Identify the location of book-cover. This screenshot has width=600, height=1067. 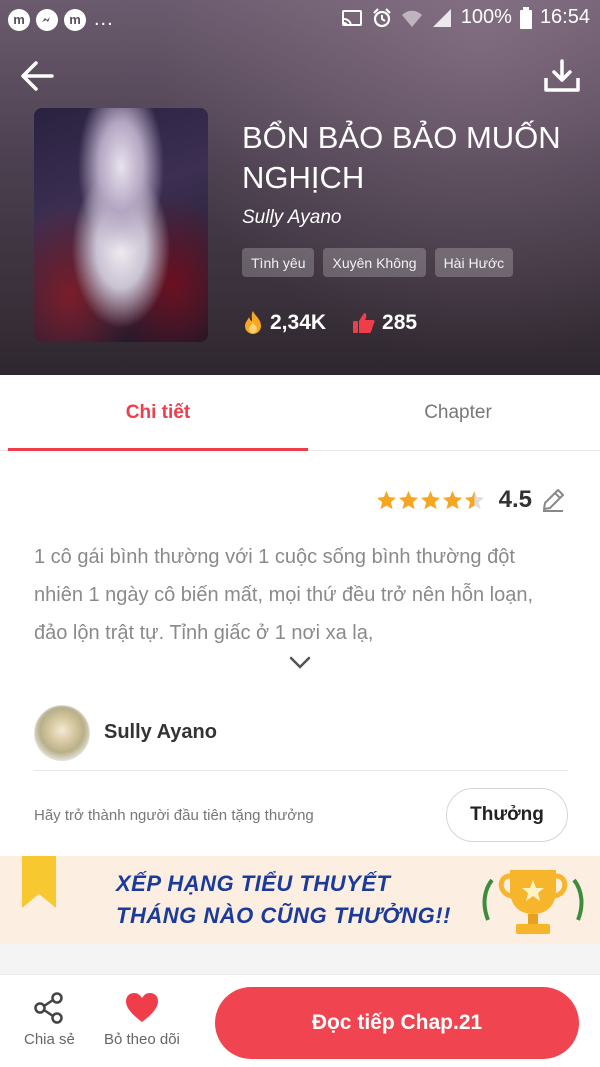
(121, 225).